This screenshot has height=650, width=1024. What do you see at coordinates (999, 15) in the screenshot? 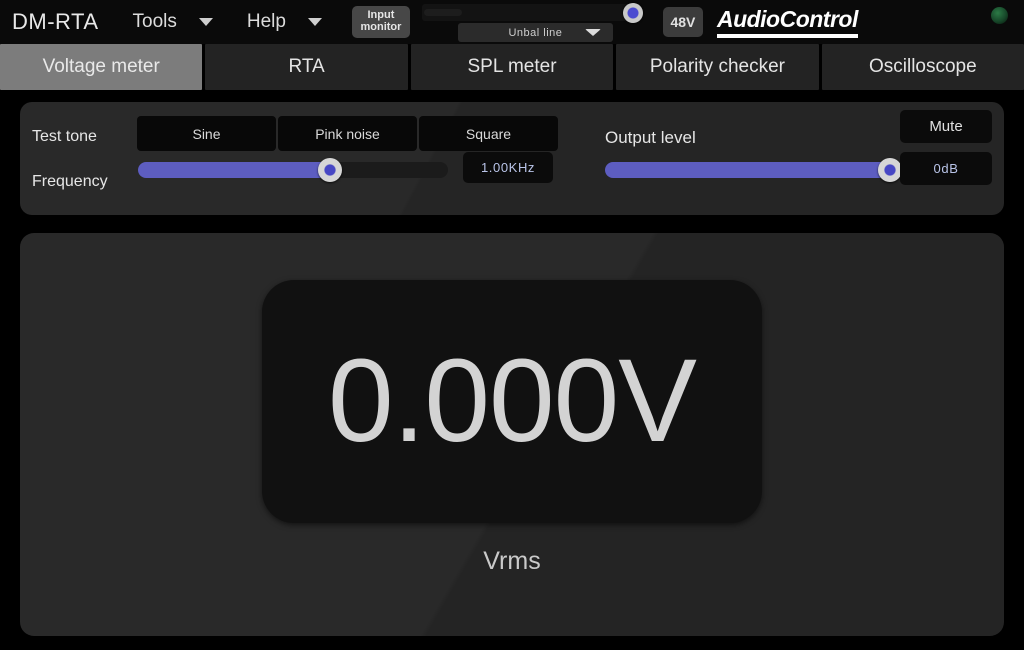
I see `power-led-icon` at bounding box center [999, 15].